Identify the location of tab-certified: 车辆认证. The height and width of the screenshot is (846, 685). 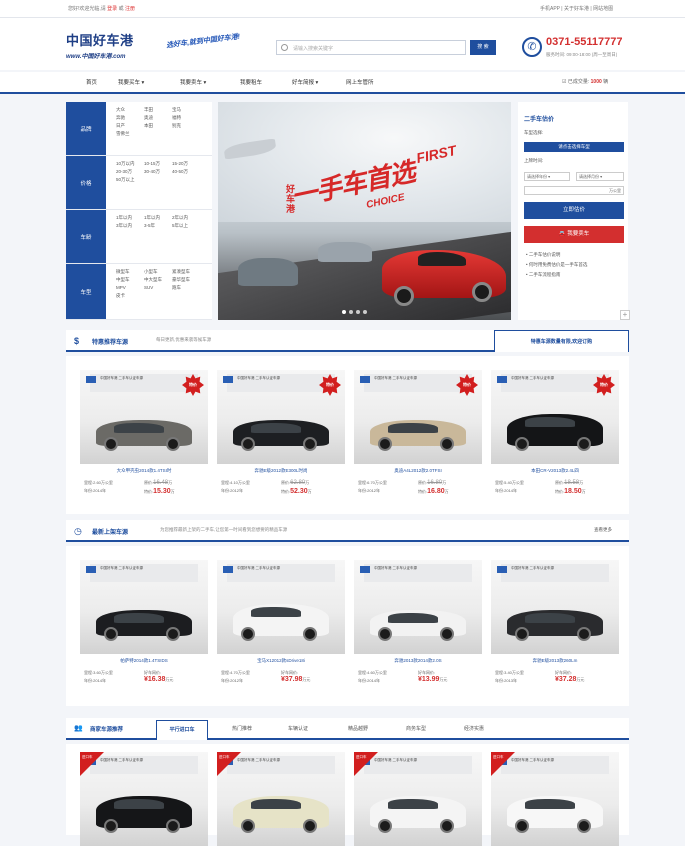
(298, 728).